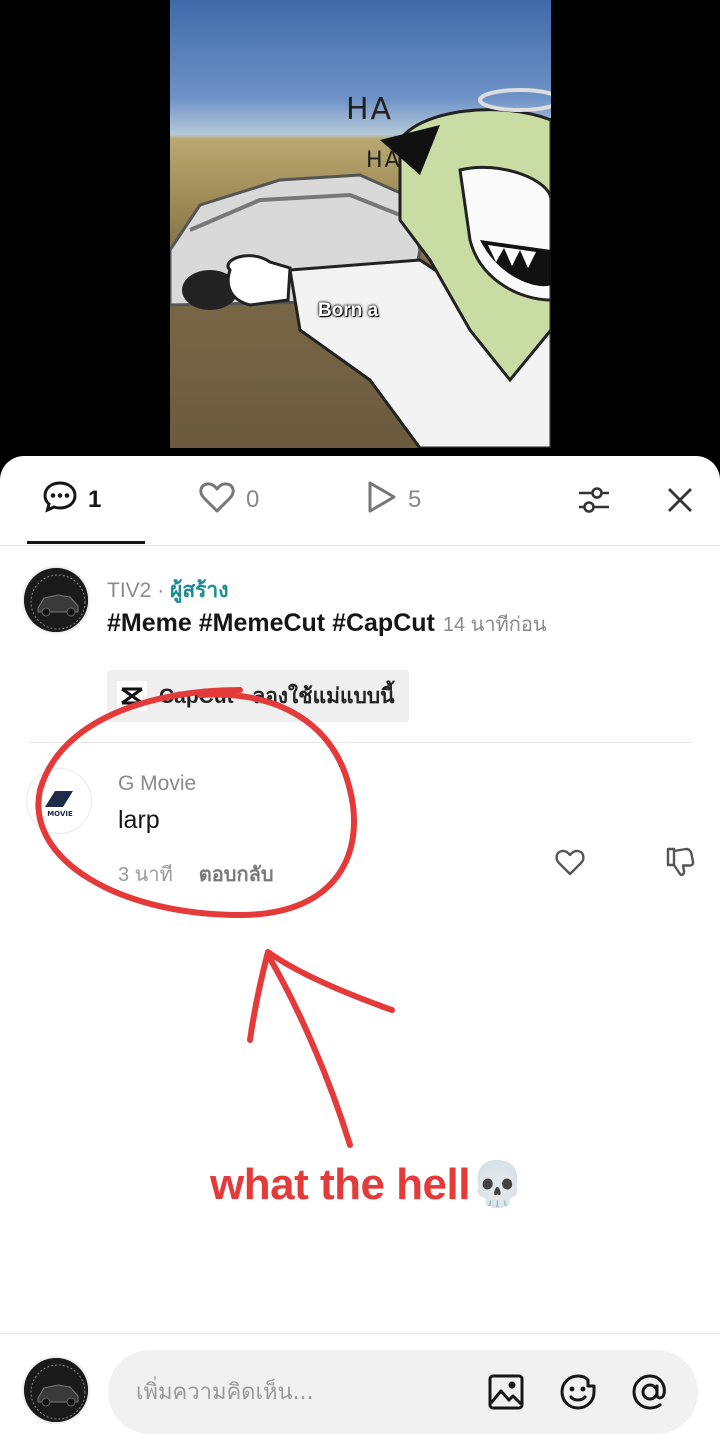  Describe the element at coordinates (360, 821) in the screenshot. I see `list-item: MOVIE G Movie larp 3 นาที ตอบกลับ` at that location.